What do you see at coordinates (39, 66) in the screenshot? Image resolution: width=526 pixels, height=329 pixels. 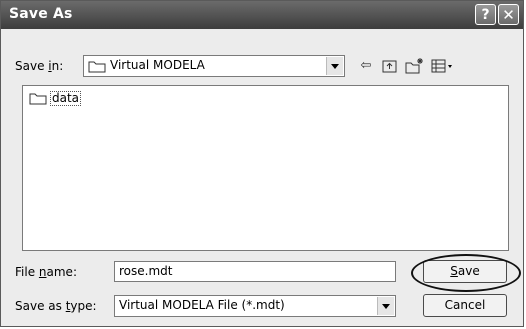 I see `save-in-label: Save in:` at bounding box center [39, 66].